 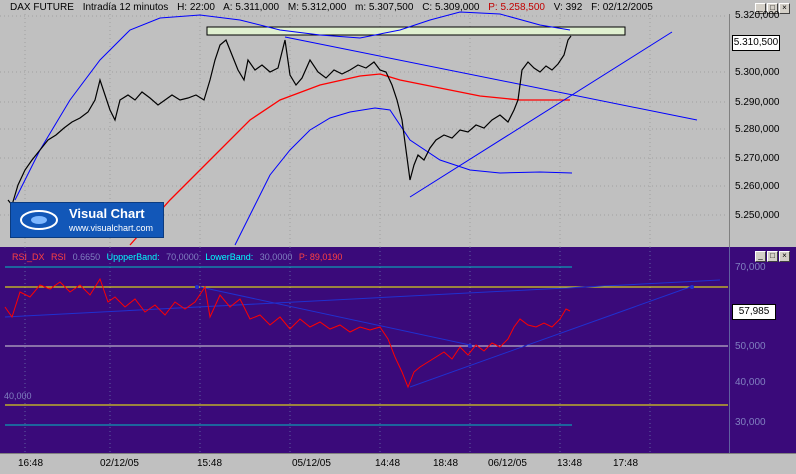 I want to click on rsi-close-icon: ×, so click(x=784, y=256).